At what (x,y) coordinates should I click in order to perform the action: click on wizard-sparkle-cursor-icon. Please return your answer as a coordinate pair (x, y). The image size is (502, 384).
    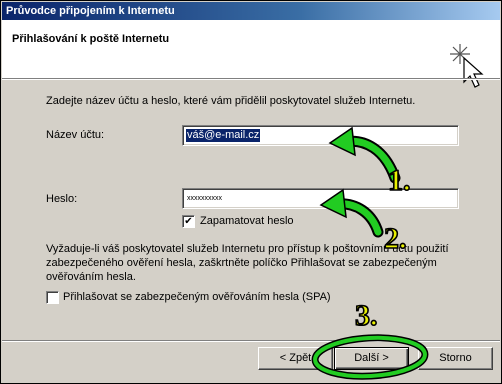
    Looking at the image, I should click on (467, 66).